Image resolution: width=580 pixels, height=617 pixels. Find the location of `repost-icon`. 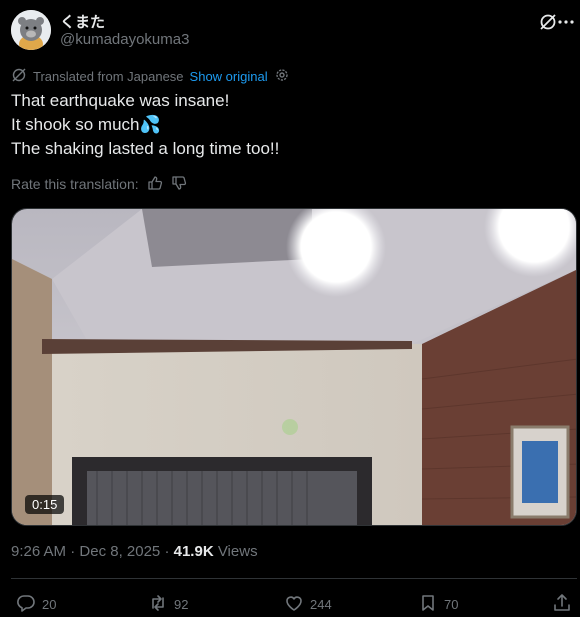

repost-icon is located at coordinates (158, 604).